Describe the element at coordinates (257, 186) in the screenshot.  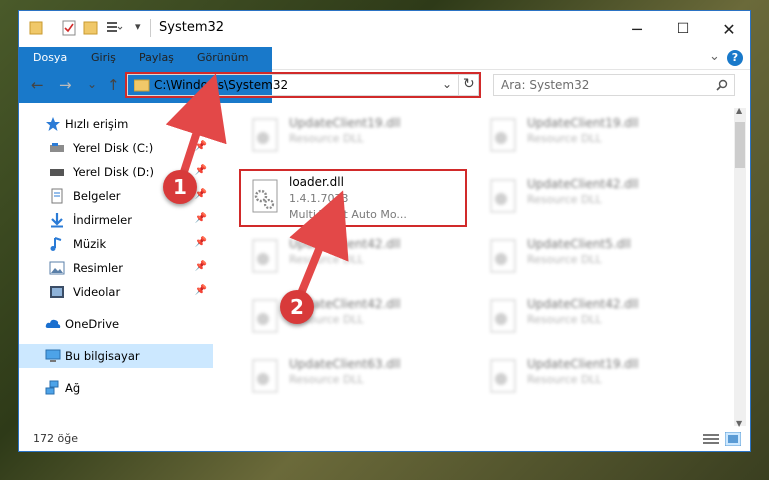
I see `annotation-arrows` at that location.